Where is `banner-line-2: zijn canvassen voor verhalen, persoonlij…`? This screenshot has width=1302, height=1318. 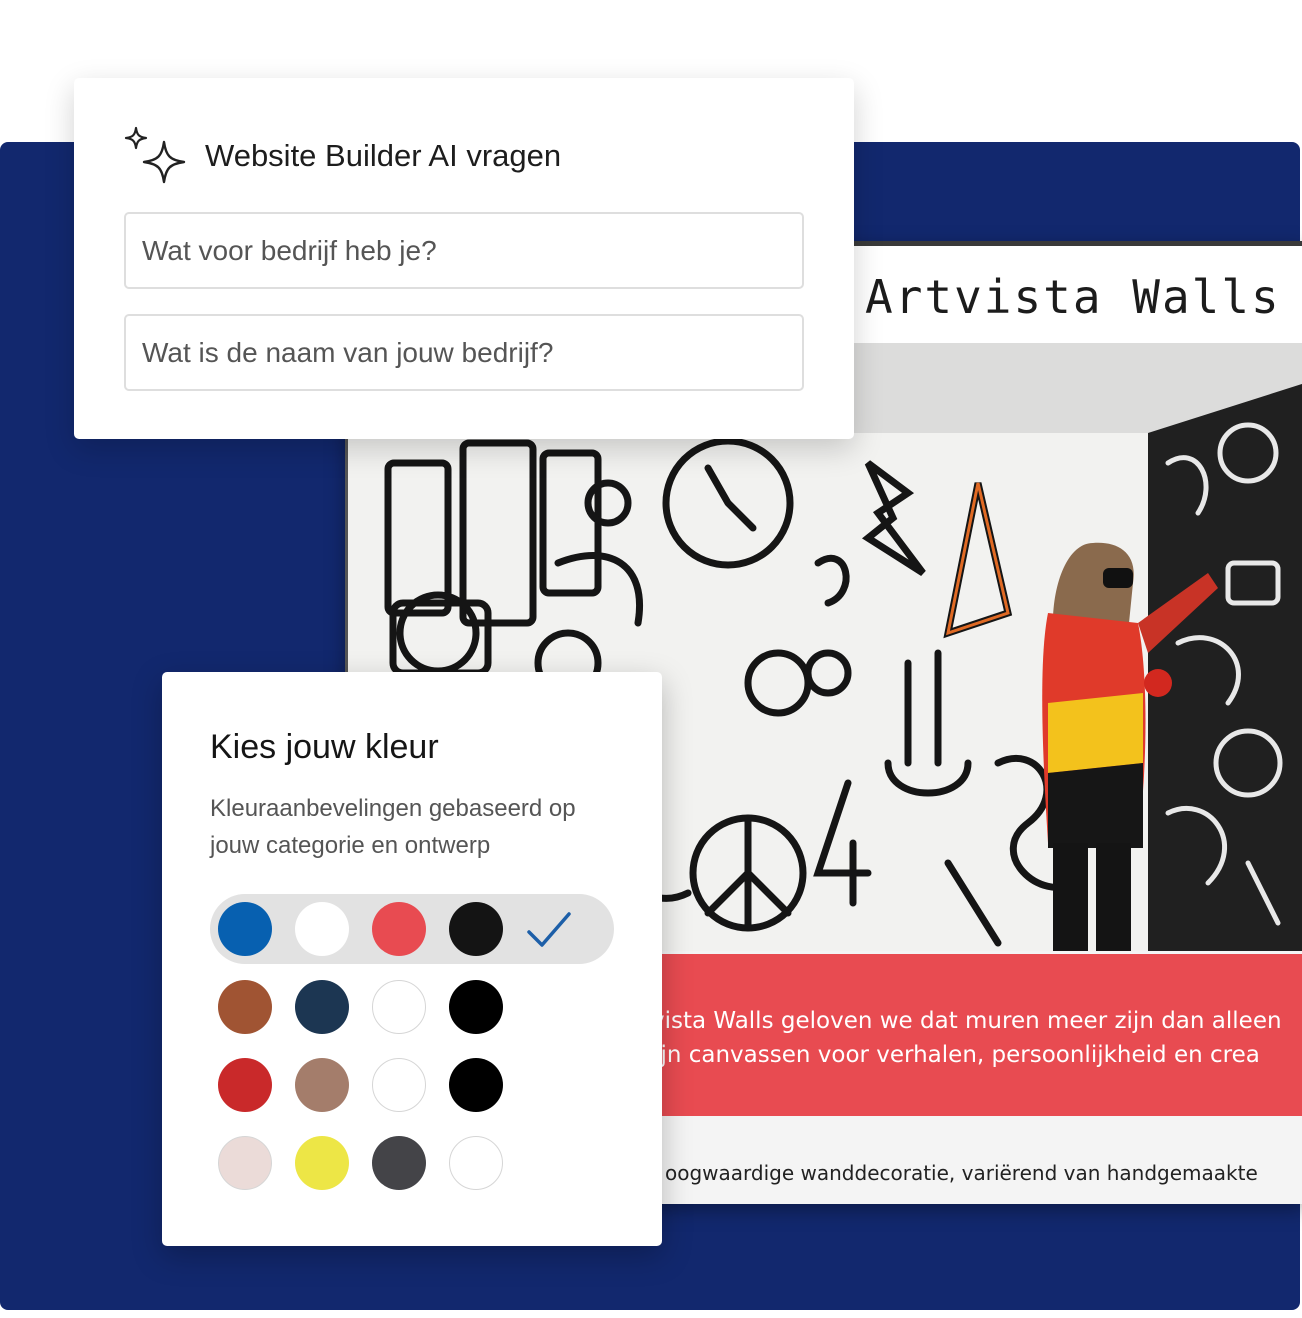 banner-line-2: zijn canvassen voor verhalen, persoonlij… is located at coordinates (951, 1055).